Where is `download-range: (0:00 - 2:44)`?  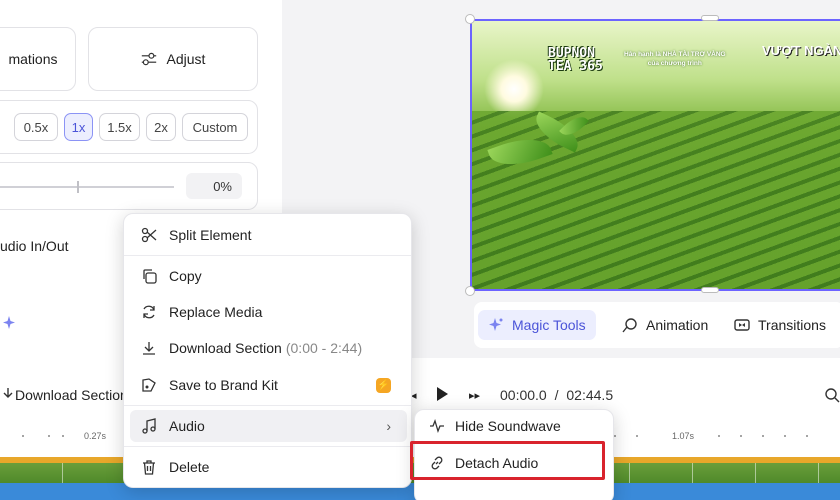
download-range: (0:00 - 2:44) is located at coordinates (324, 348).